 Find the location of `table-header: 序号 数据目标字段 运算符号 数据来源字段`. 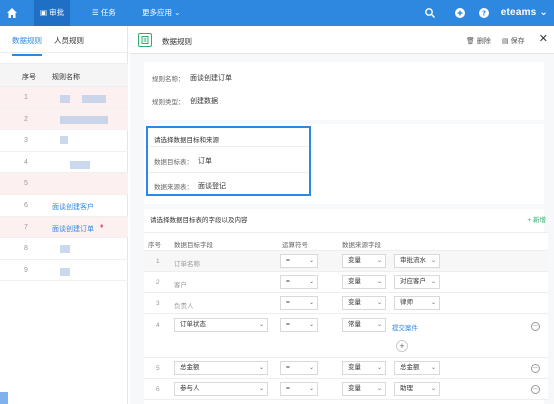

table-header: 序号 数据目标字段 运算符号 数据来源字段 is located at coordinates (346, 242).